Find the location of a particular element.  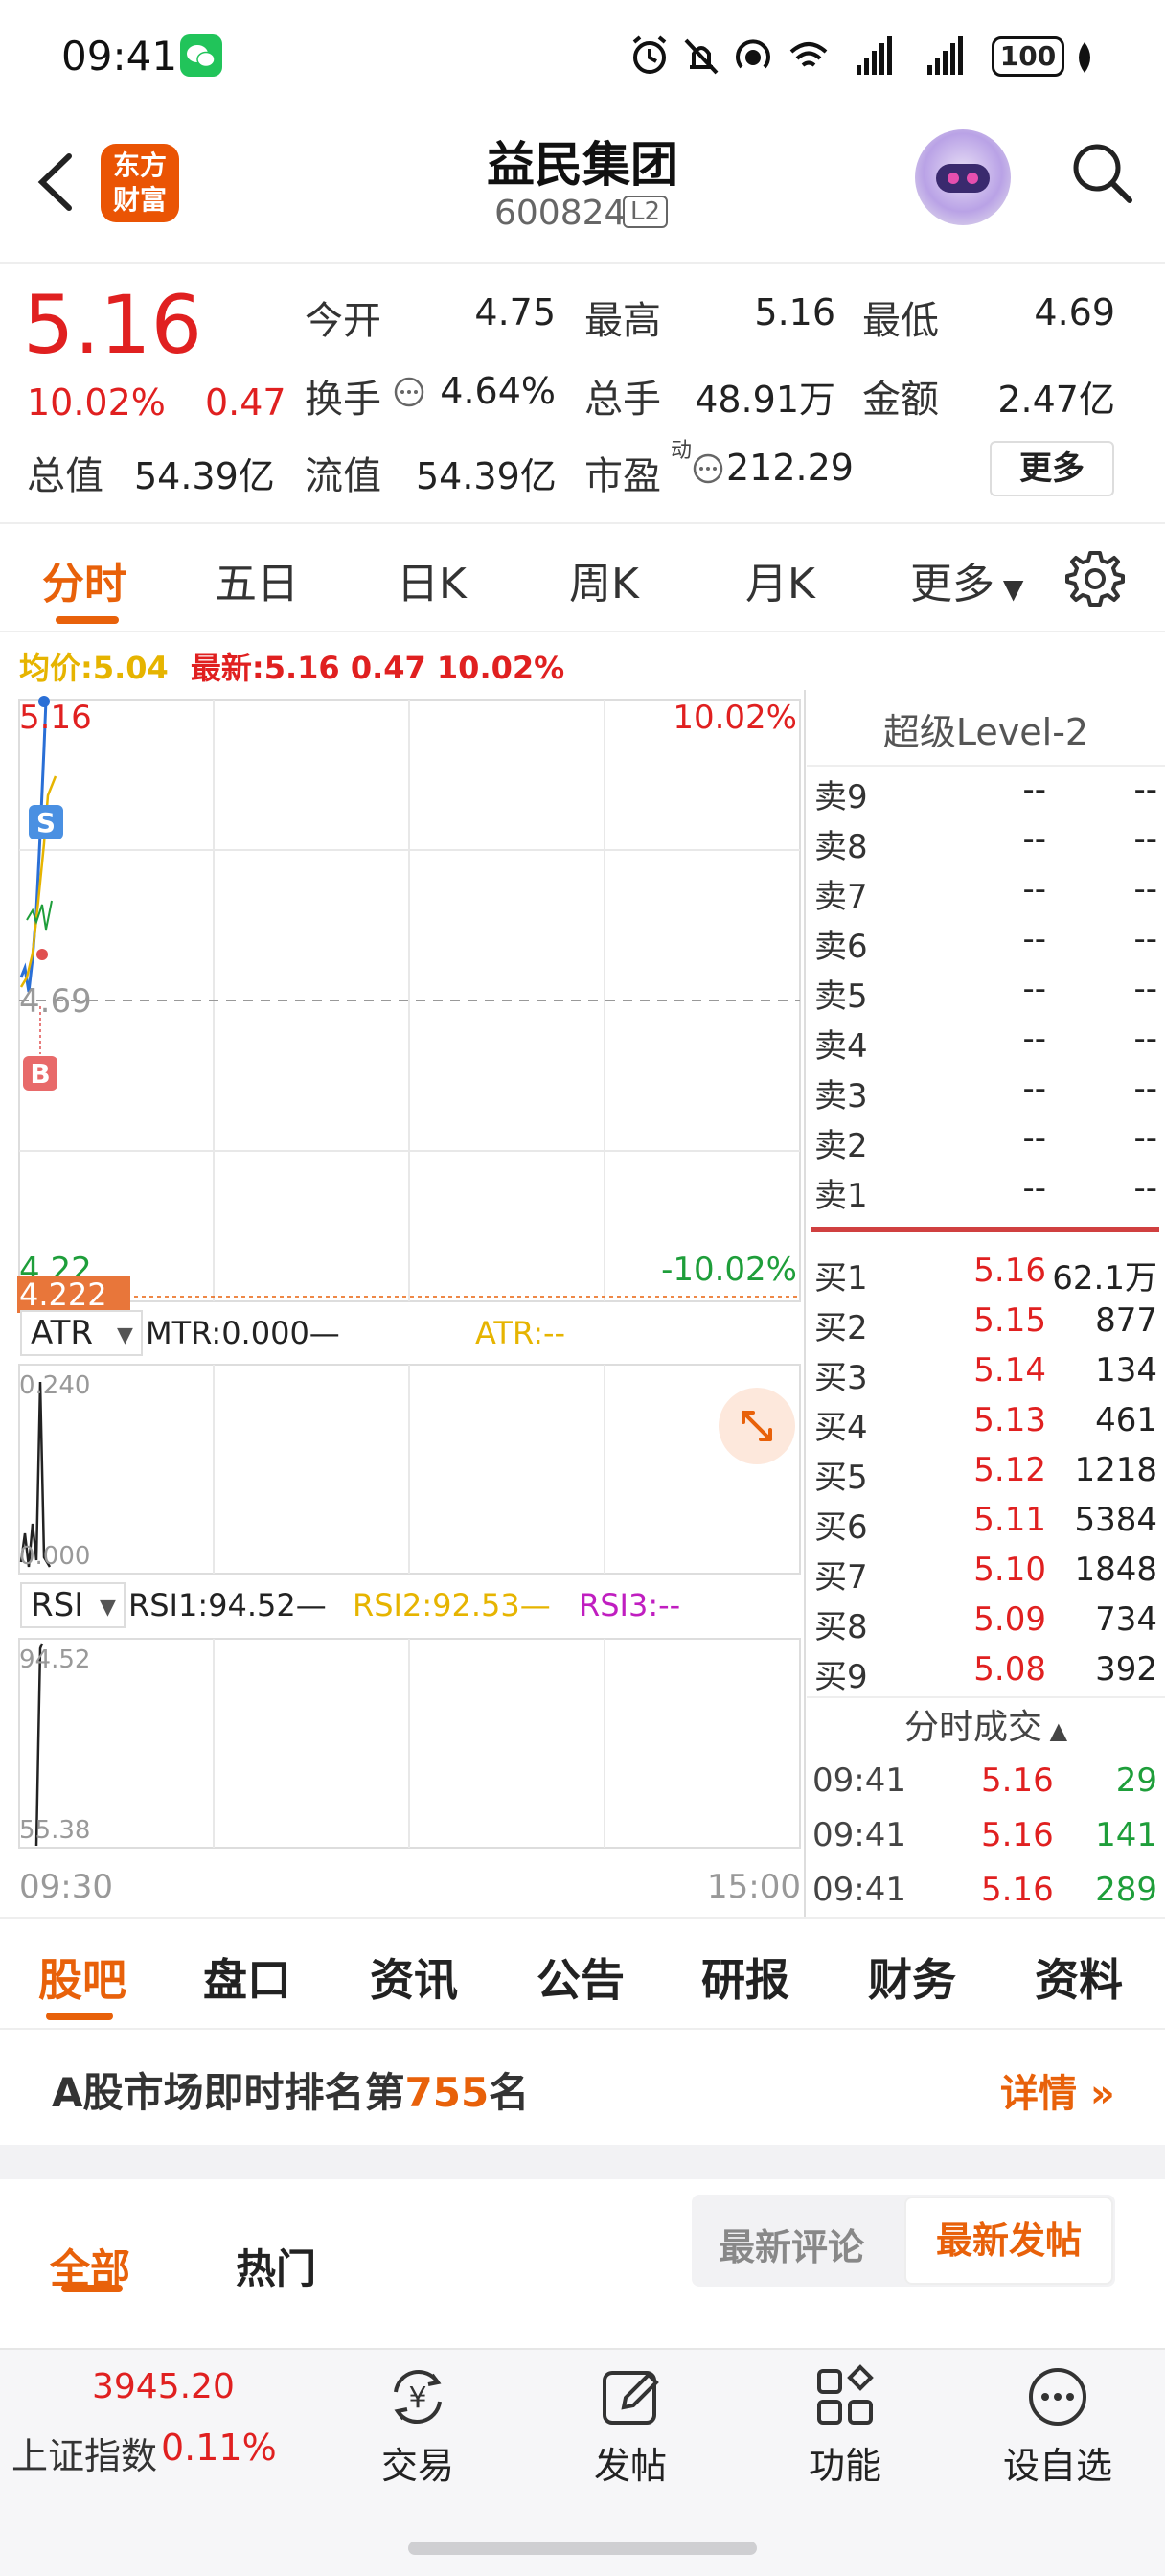

high-value: 5.16 is located at coordinates (794, 312).